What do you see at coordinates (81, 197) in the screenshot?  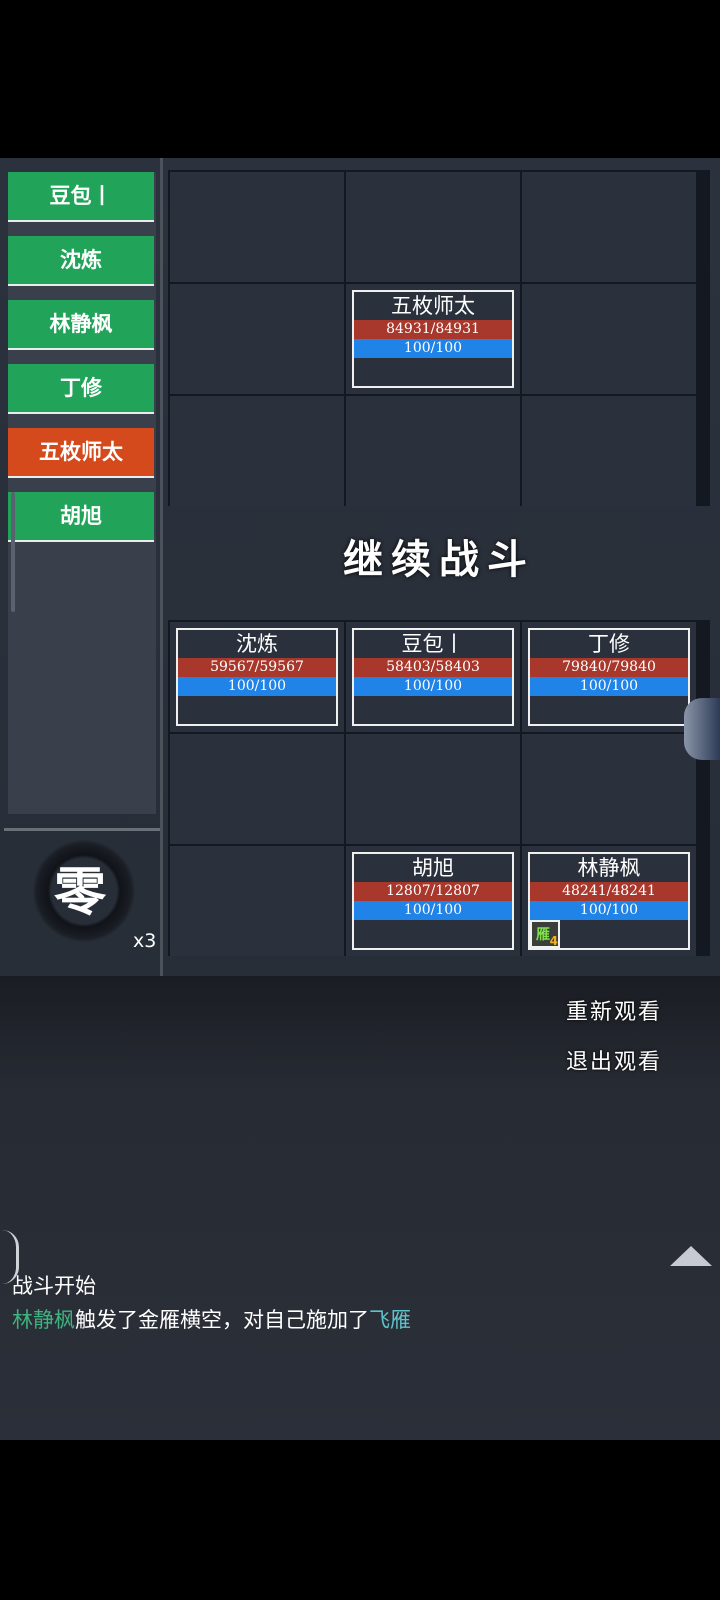 I see `roster-item-doubao: 豆包丨` at bounding box center [81, 197].